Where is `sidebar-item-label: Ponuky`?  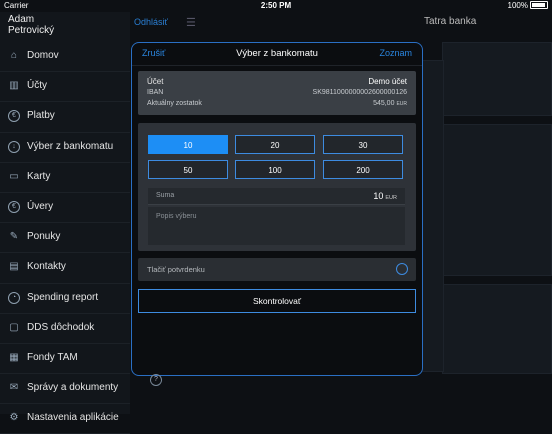 sidebar-item-label: Ponuky is located at coordinates (44, 237).